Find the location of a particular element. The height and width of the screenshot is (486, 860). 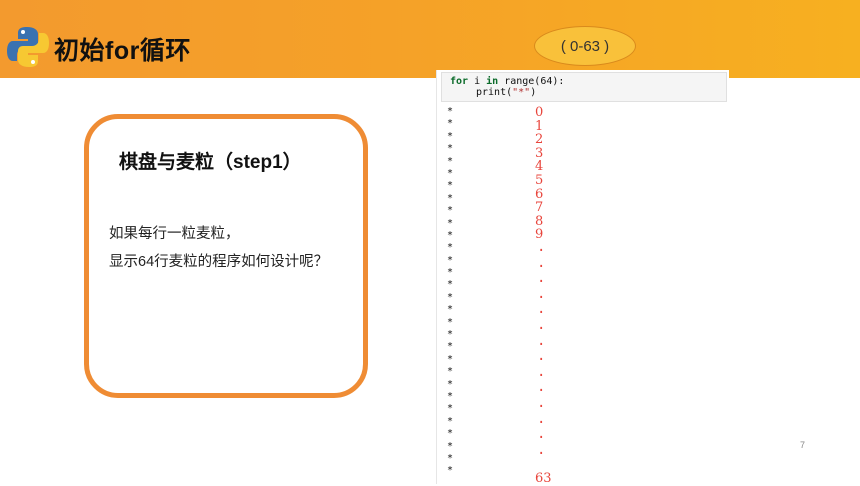

line-number: 0 is located at coordinates (539, 112).